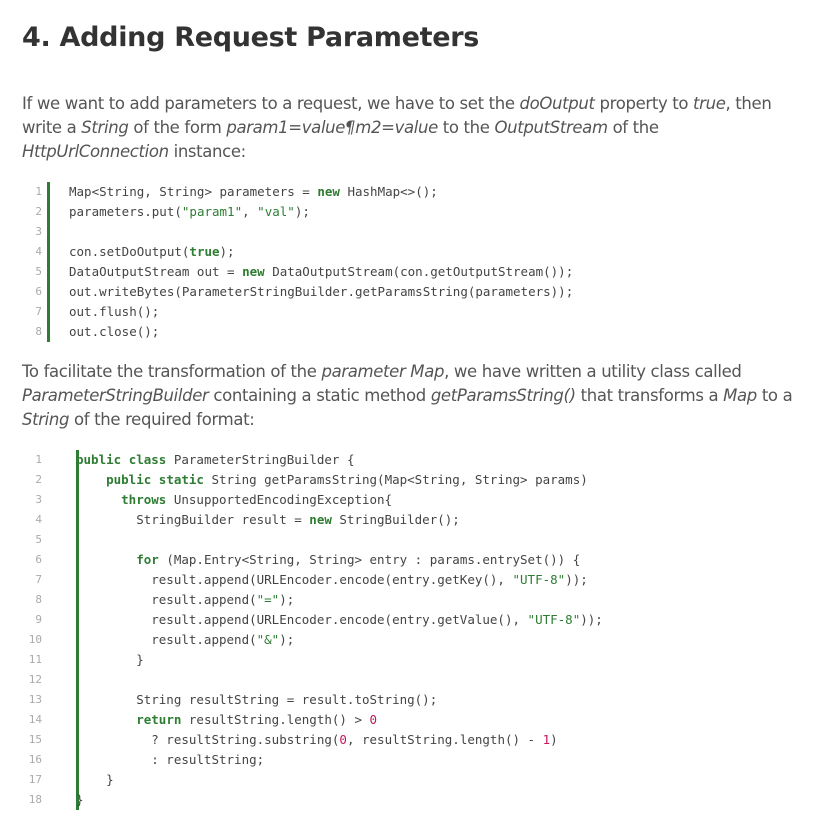 The image size is (813, 831). Describe the element at coordinates (409, 720) in the screenshot. I see `code-line: 14 return resultString.length() > 0` at that location.